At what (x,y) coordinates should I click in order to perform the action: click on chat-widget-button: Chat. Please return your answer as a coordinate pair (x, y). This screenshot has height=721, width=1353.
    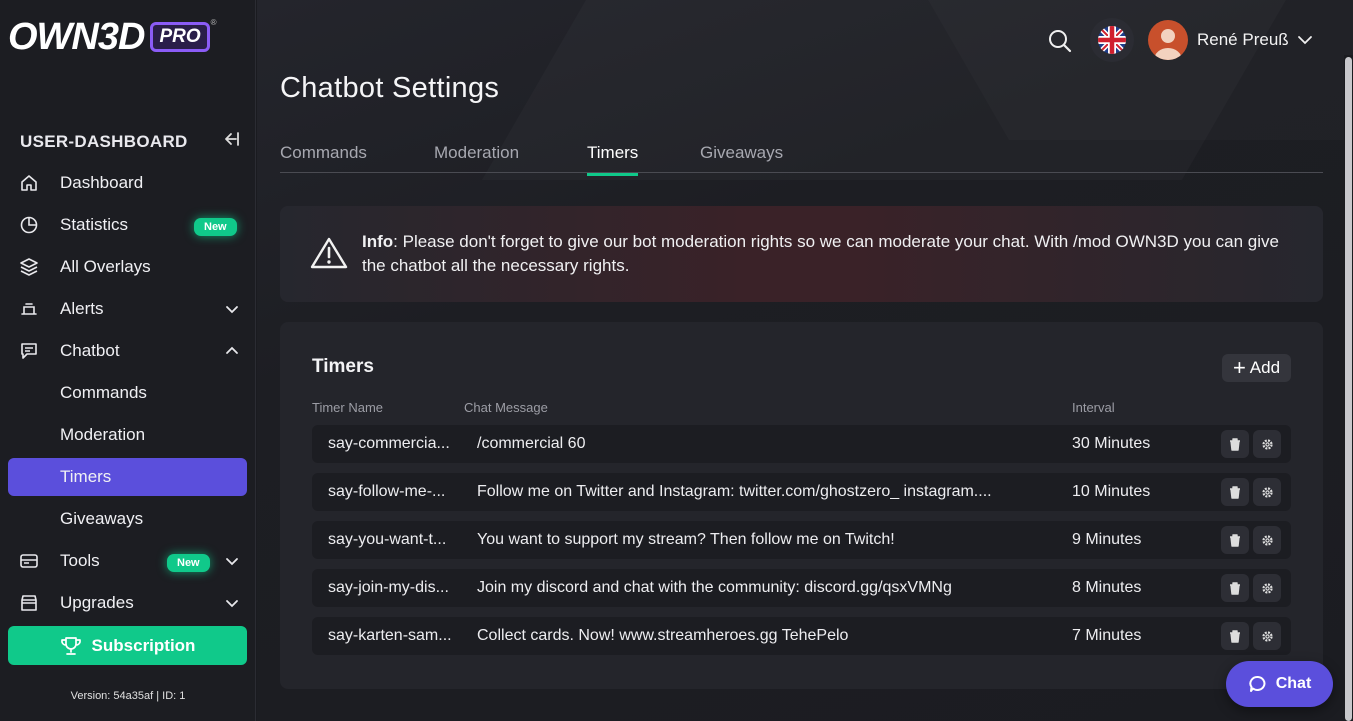
    Looking at the image, I should click on (1279, 684).